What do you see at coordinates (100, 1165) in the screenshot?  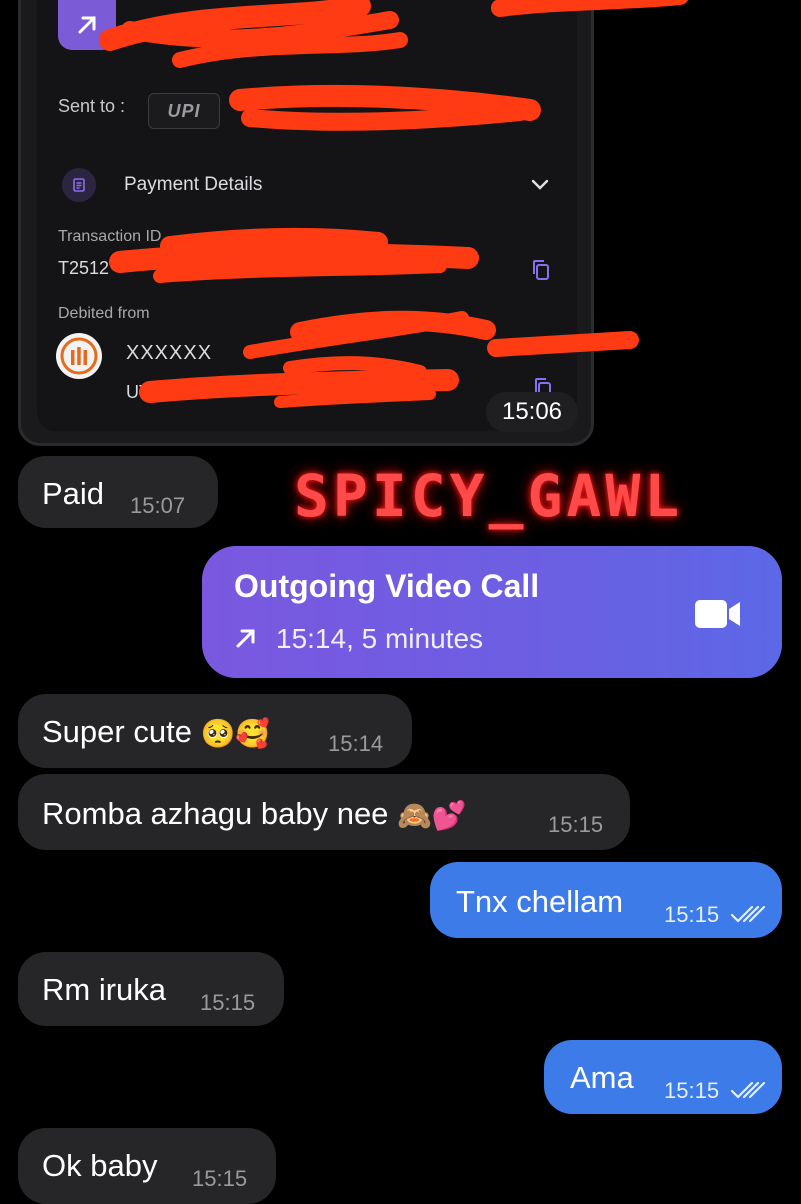 I see `message-text: Ok baby` at bounding box center [100, 1165].